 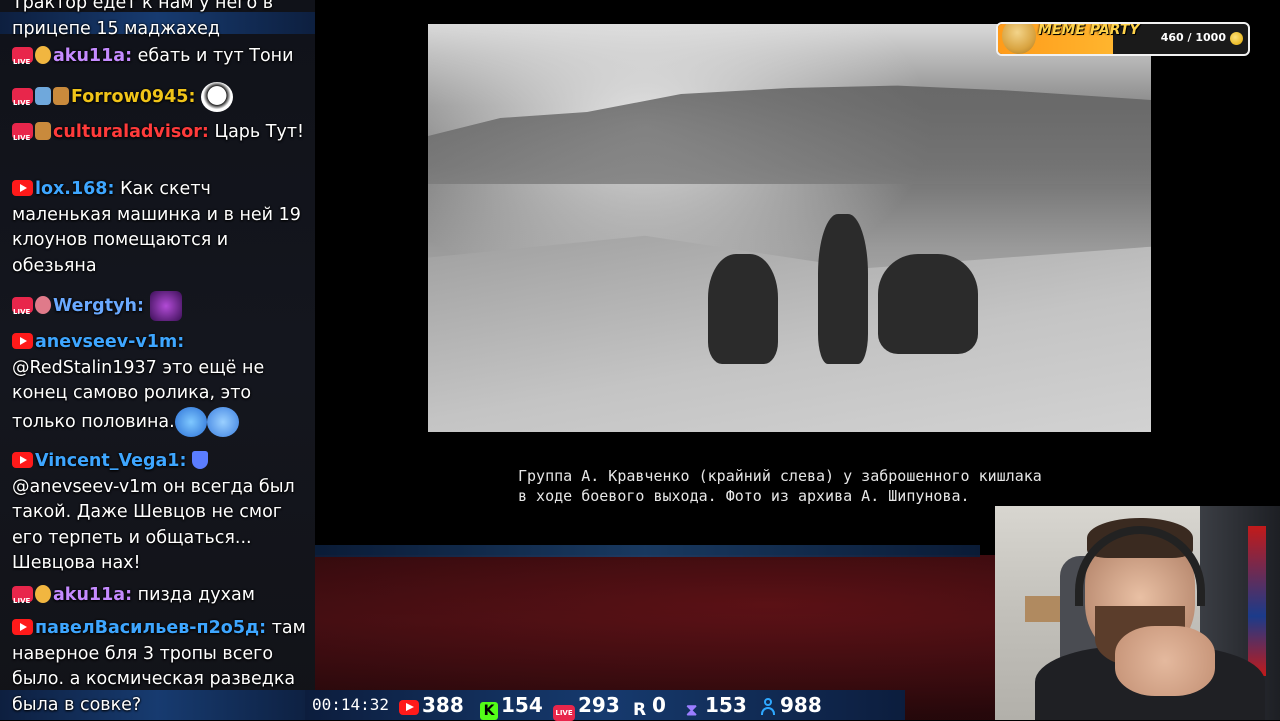 What do you see at coordinates (645, 551) in the screenshot?
I see `background-blue-stripe` at bounding box center [645, 551].